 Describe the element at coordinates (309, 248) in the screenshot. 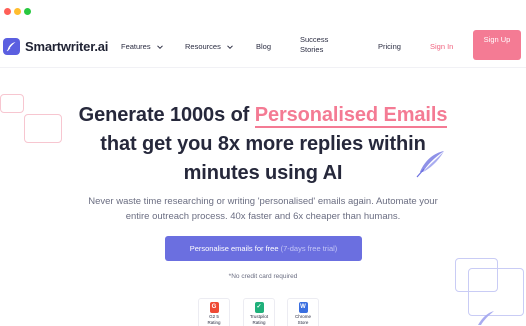

I see `cta-trial-note: (7-days free trial)` at that location.